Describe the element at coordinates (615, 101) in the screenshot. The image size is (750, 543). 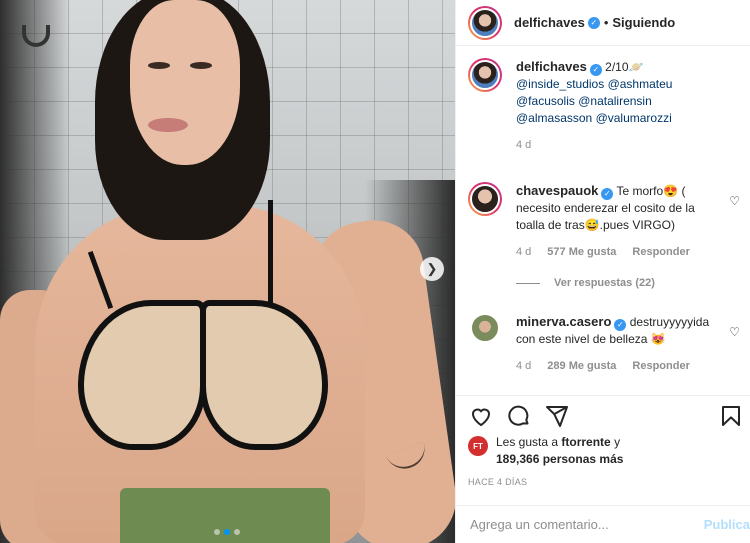
I see `mention-link: @natalirensin` at that location.